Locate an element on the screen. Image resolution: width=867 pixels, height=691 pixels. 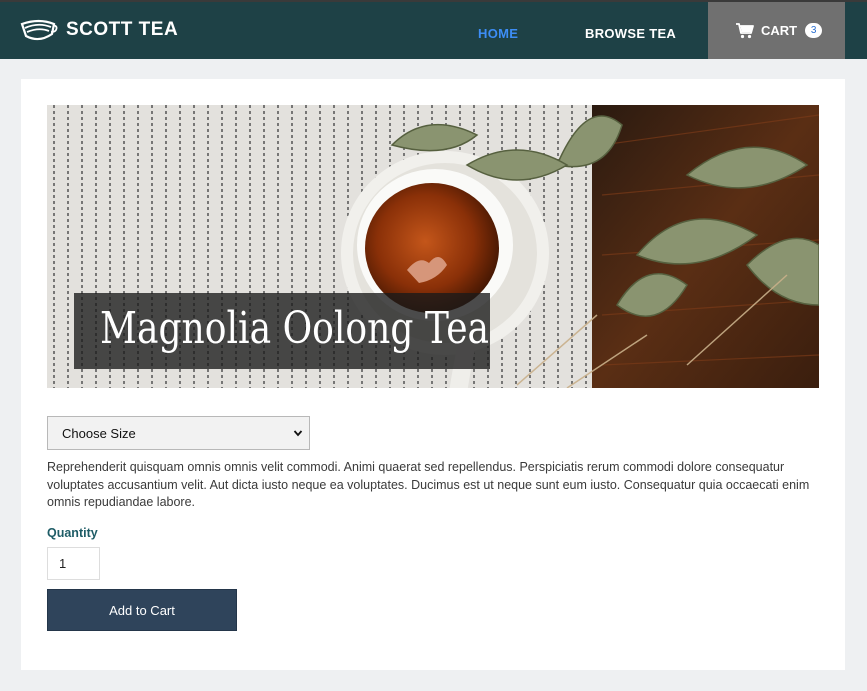
quantity-input: 1 is located at coordinates (73, 563).